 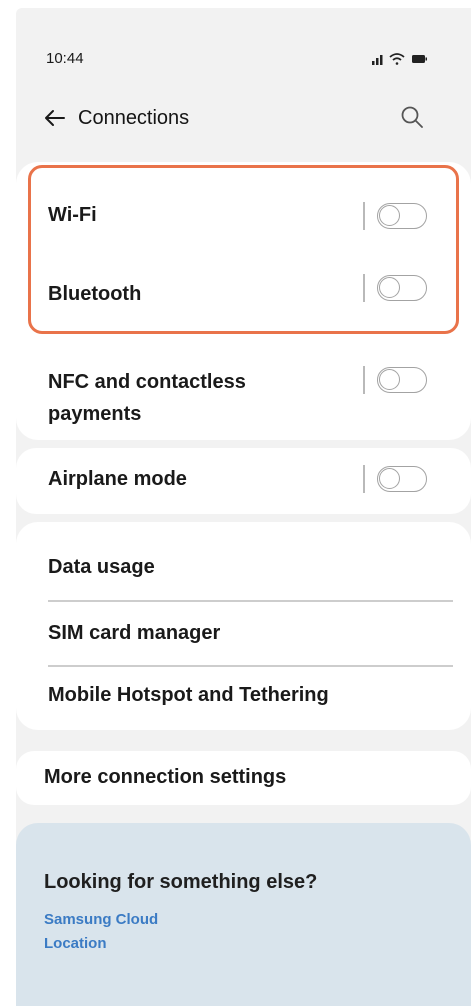 I want to click on hotspot-label: Mobile Hotspot and Tethering, so click(x=188, y=695).